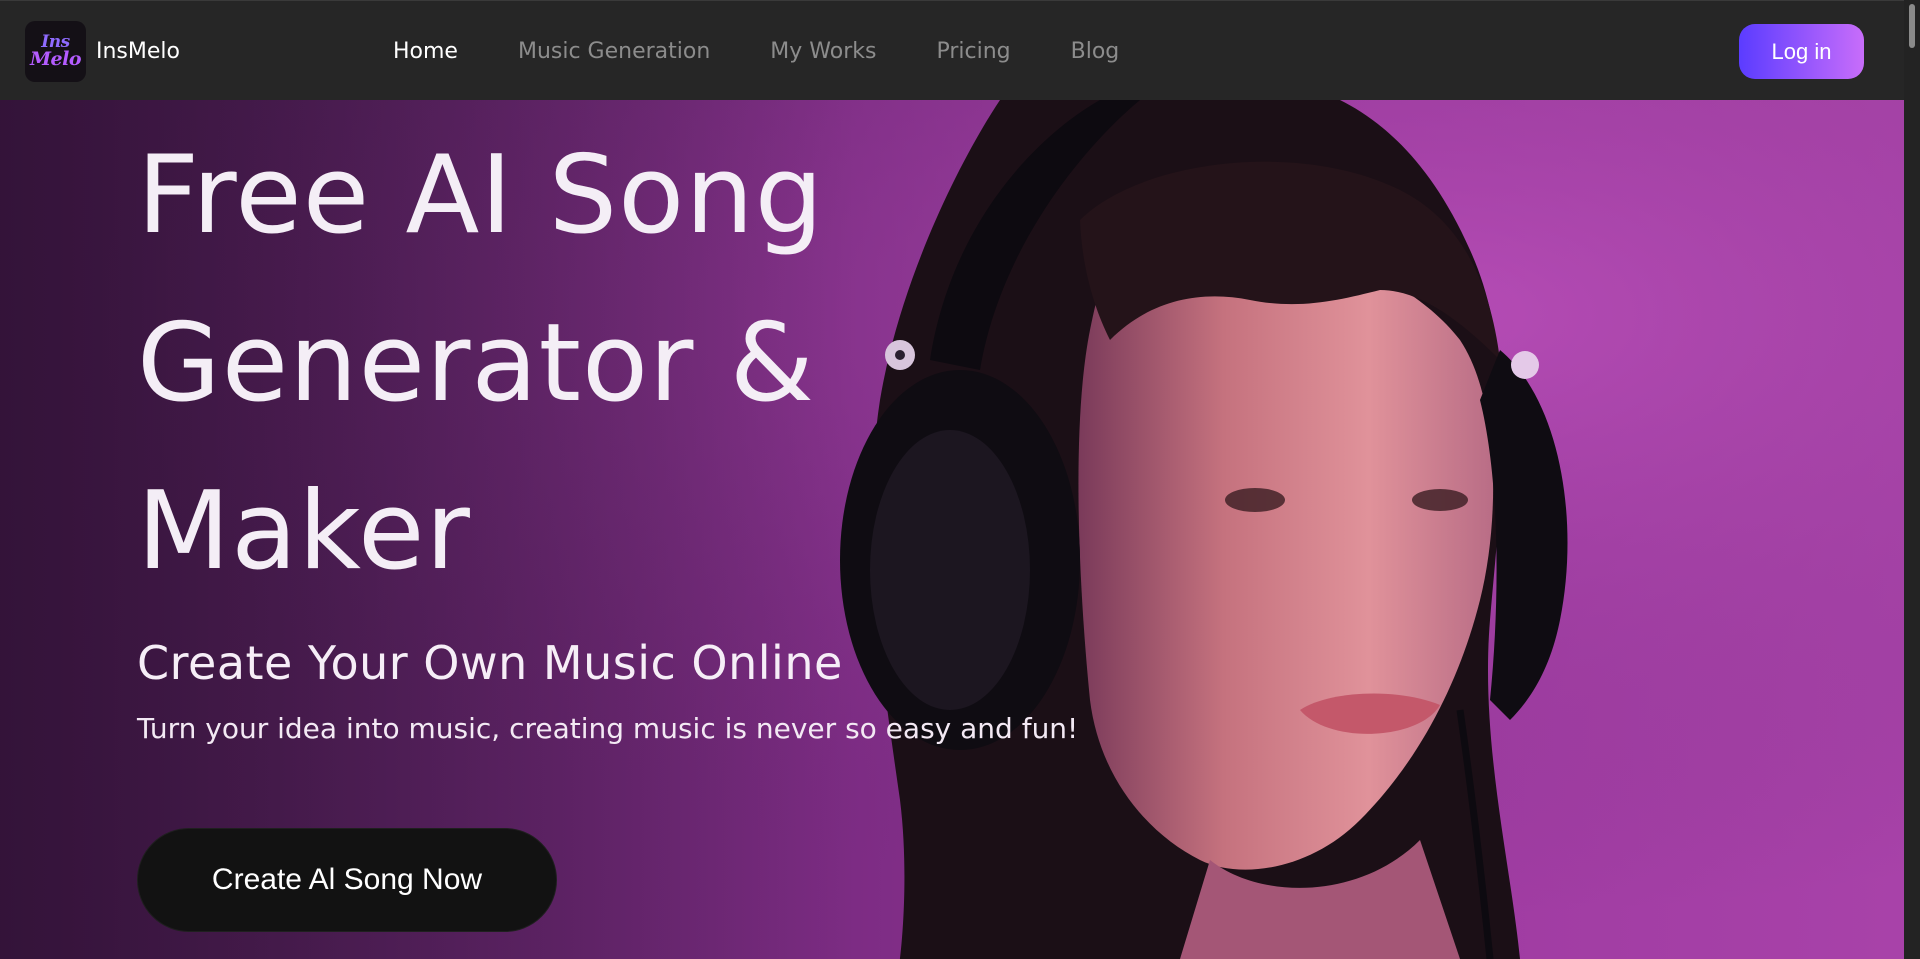 This screenshot has width=1920, height=959. What do you see at coordinates (138, 51) in the screenshot?
I see `brand-name: InsMelo` at bounding box center [138, 51].